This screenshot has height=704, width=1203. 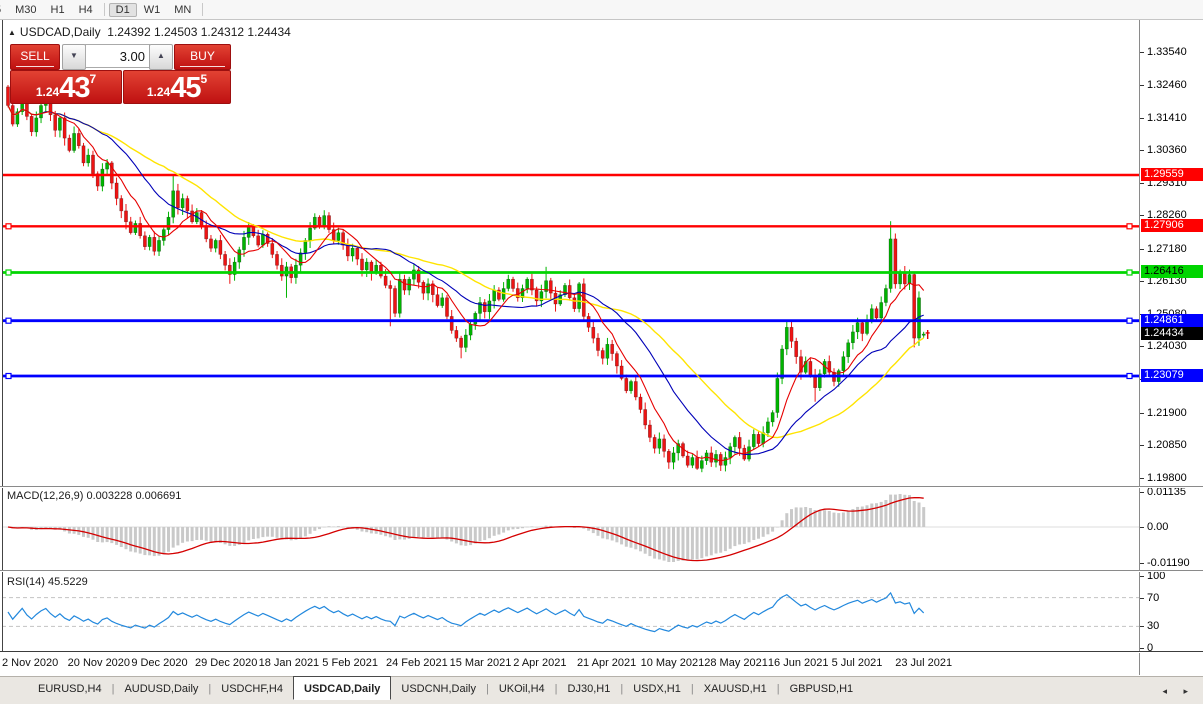 I want to click on macd-tick-label: 0.01135, so click(x=1166, y=492).